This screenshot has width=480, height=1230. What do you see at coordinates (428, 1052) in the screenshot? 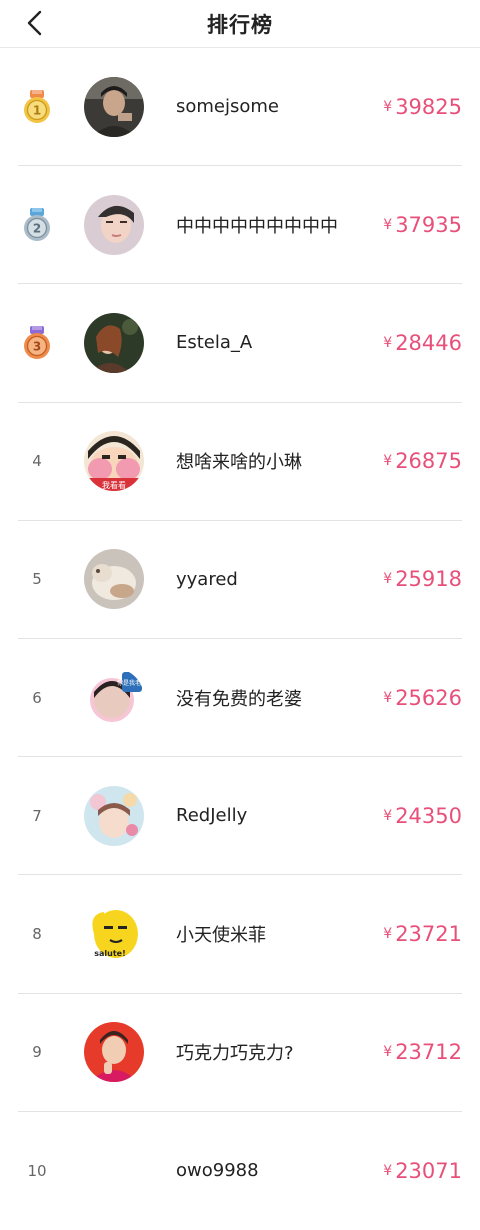
I see `amount-value: 23712` at bounding box center [428, 1052].